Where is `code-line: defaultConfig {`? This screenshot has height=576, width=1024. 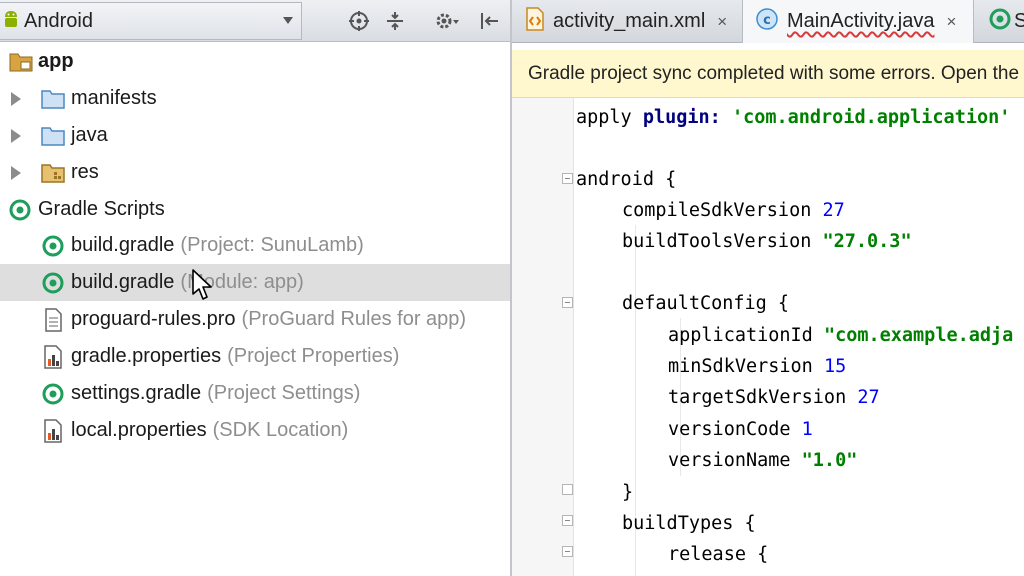 code-line: defaultConfig { is located at coordinates (706, 303).